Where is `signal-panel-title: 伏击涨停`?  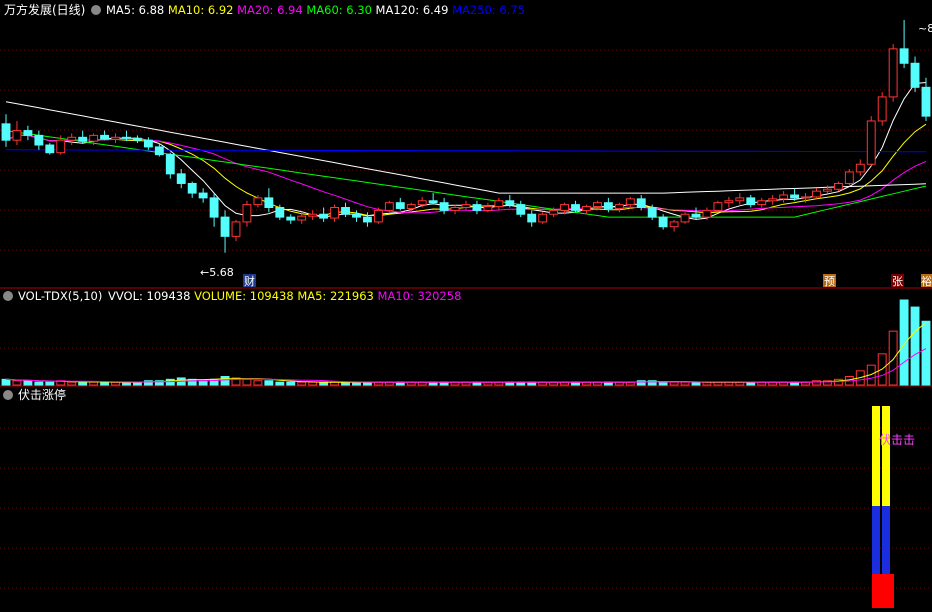
signal-panel-title: 伏击涨停 is located at coordinates (42, 394).